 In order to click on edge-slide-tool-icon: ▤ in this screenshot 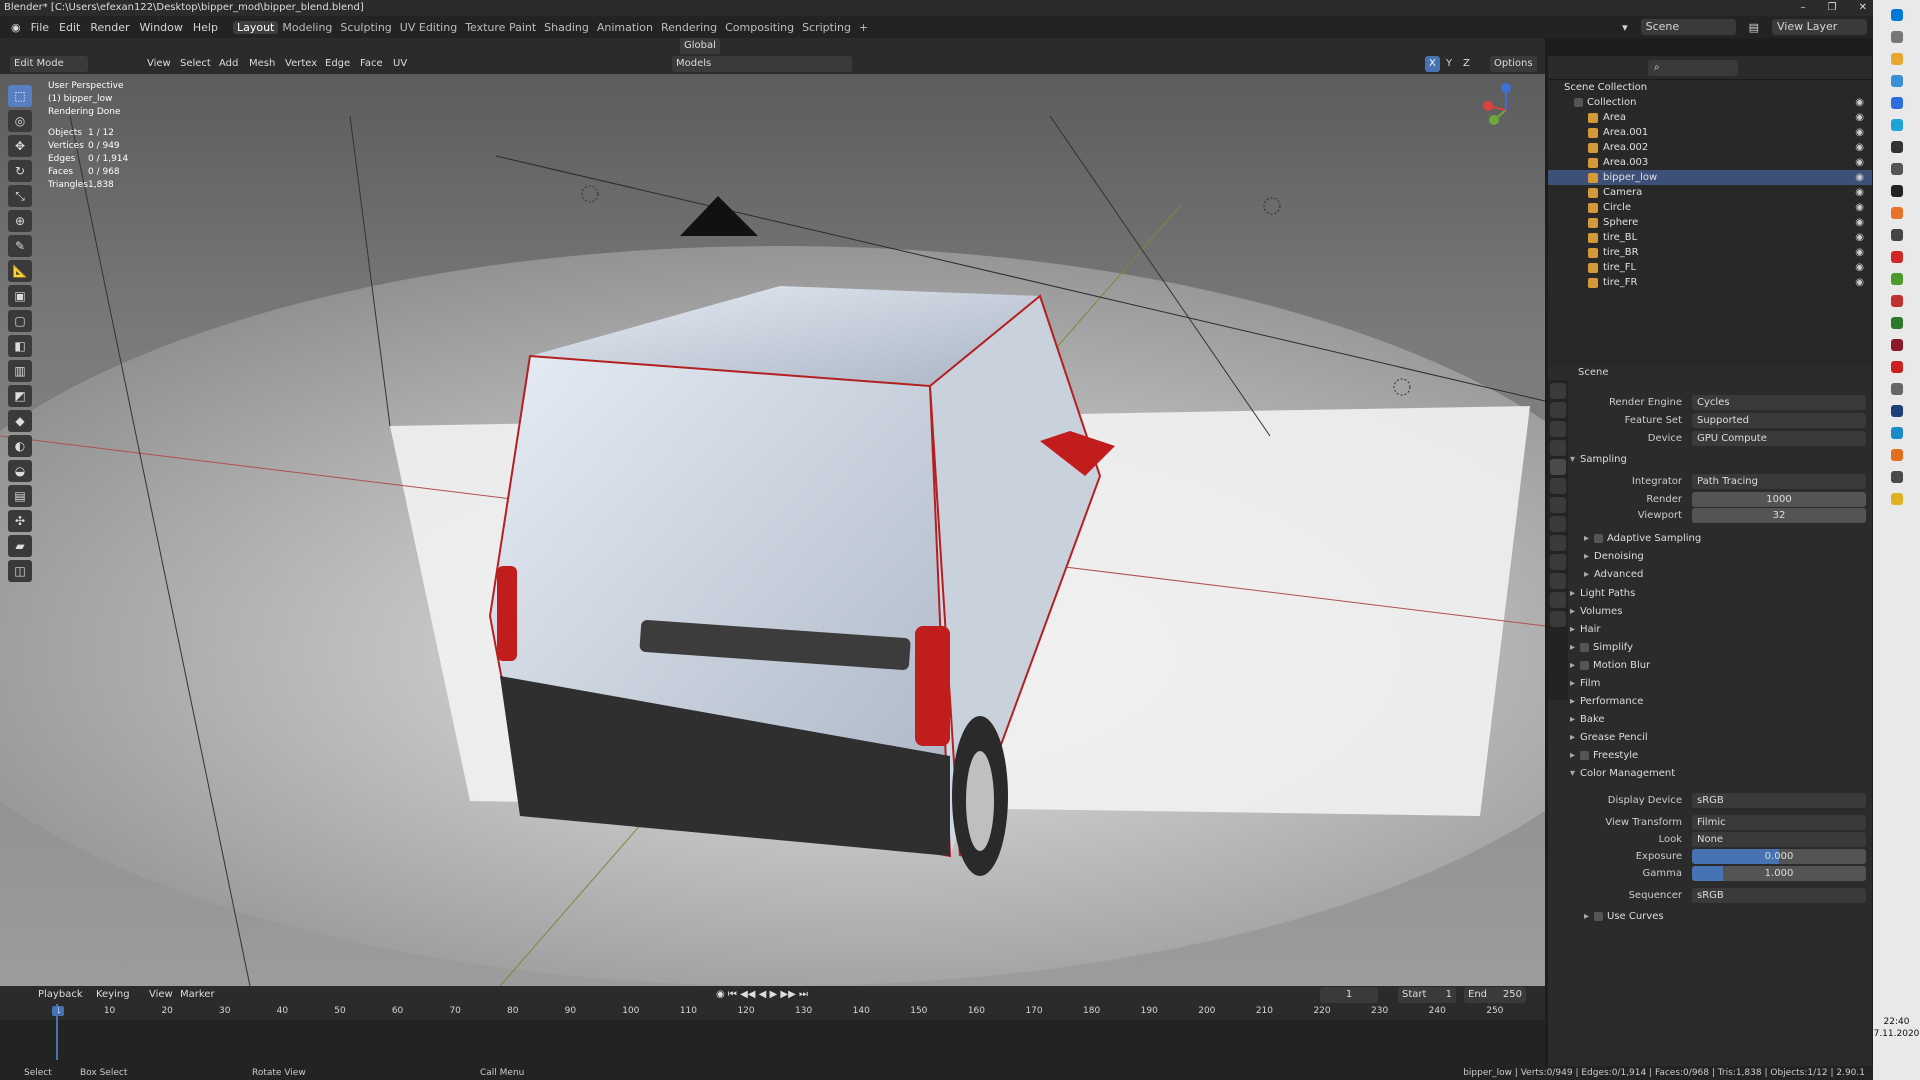, I will do `click(20, 496)`.